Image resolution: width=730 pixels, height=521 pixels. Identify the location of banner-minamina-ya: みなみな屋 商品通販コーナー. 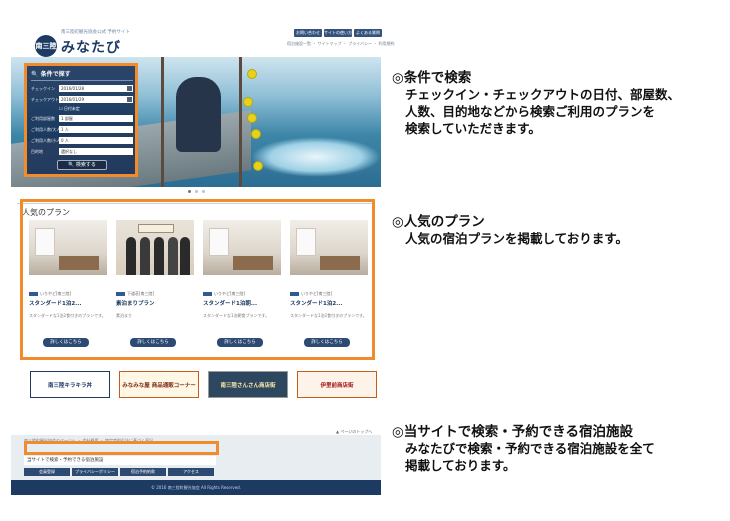
(159, 384).